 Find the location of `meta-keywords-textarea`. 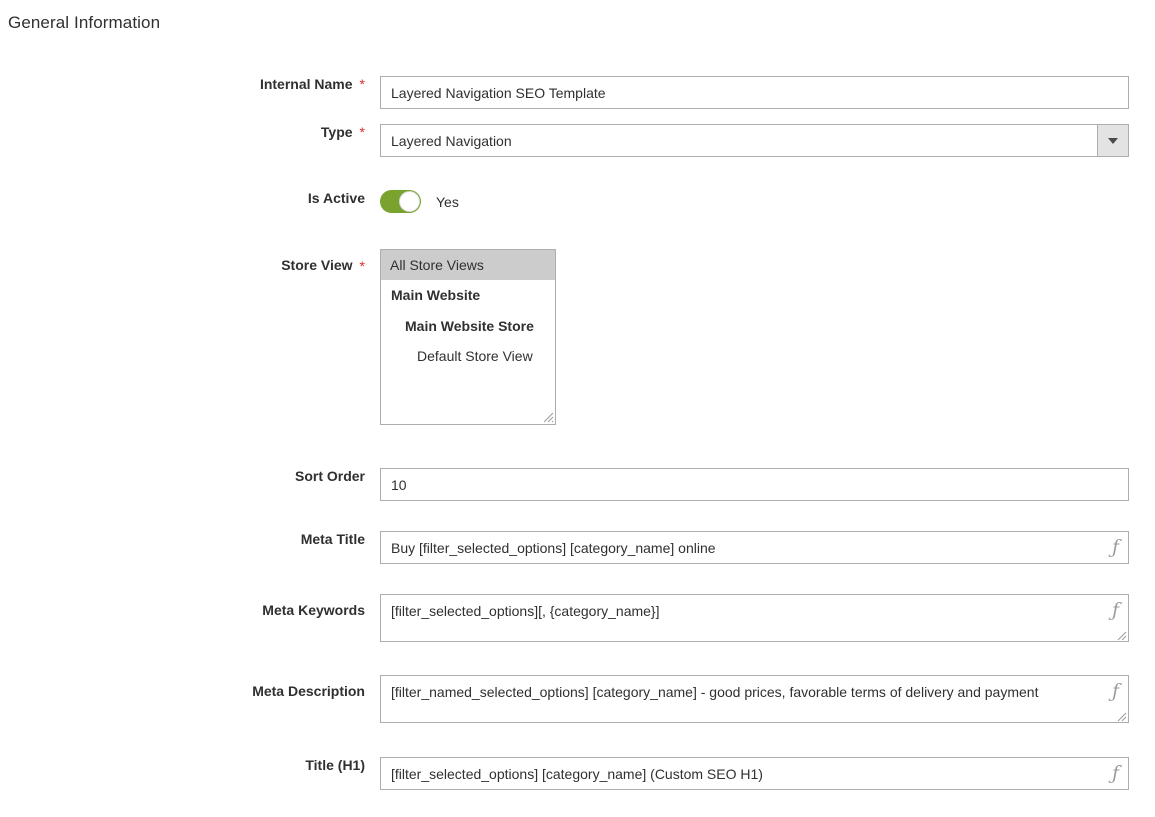

meta-keywords-textarea is located at coordinates (754, 618).